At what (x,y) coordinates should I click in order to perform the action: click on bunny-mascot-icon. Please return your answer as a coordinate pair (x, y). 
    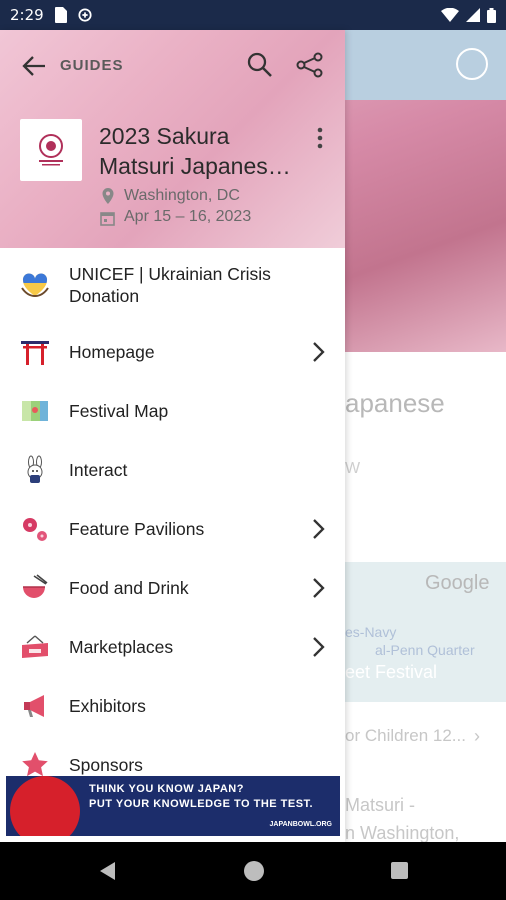
    Looking at the image, I should click on (35, 470).